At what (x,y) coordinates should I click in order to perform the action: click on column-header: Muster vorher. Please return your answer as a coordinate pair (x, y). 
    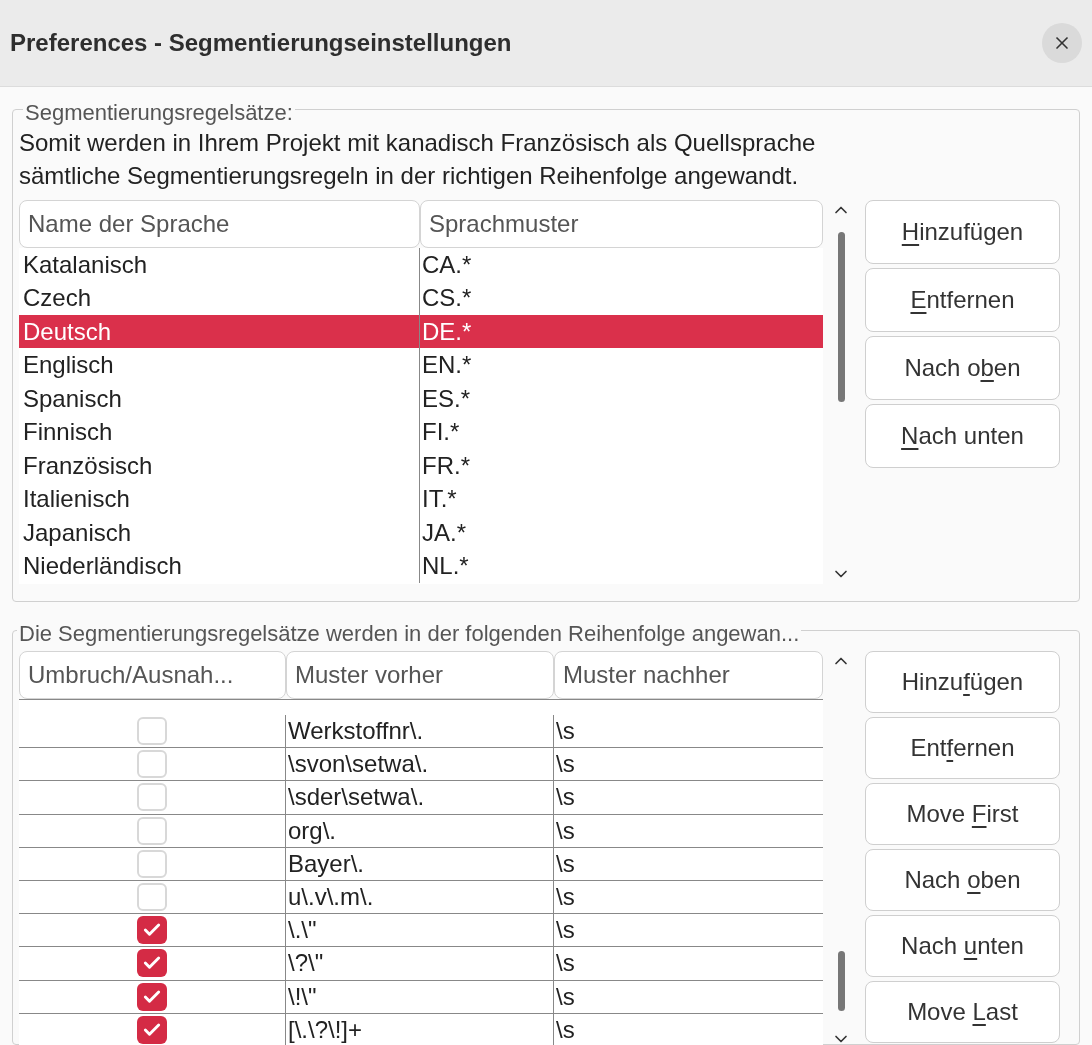
    Looking at the image, I should click on (420, 675).